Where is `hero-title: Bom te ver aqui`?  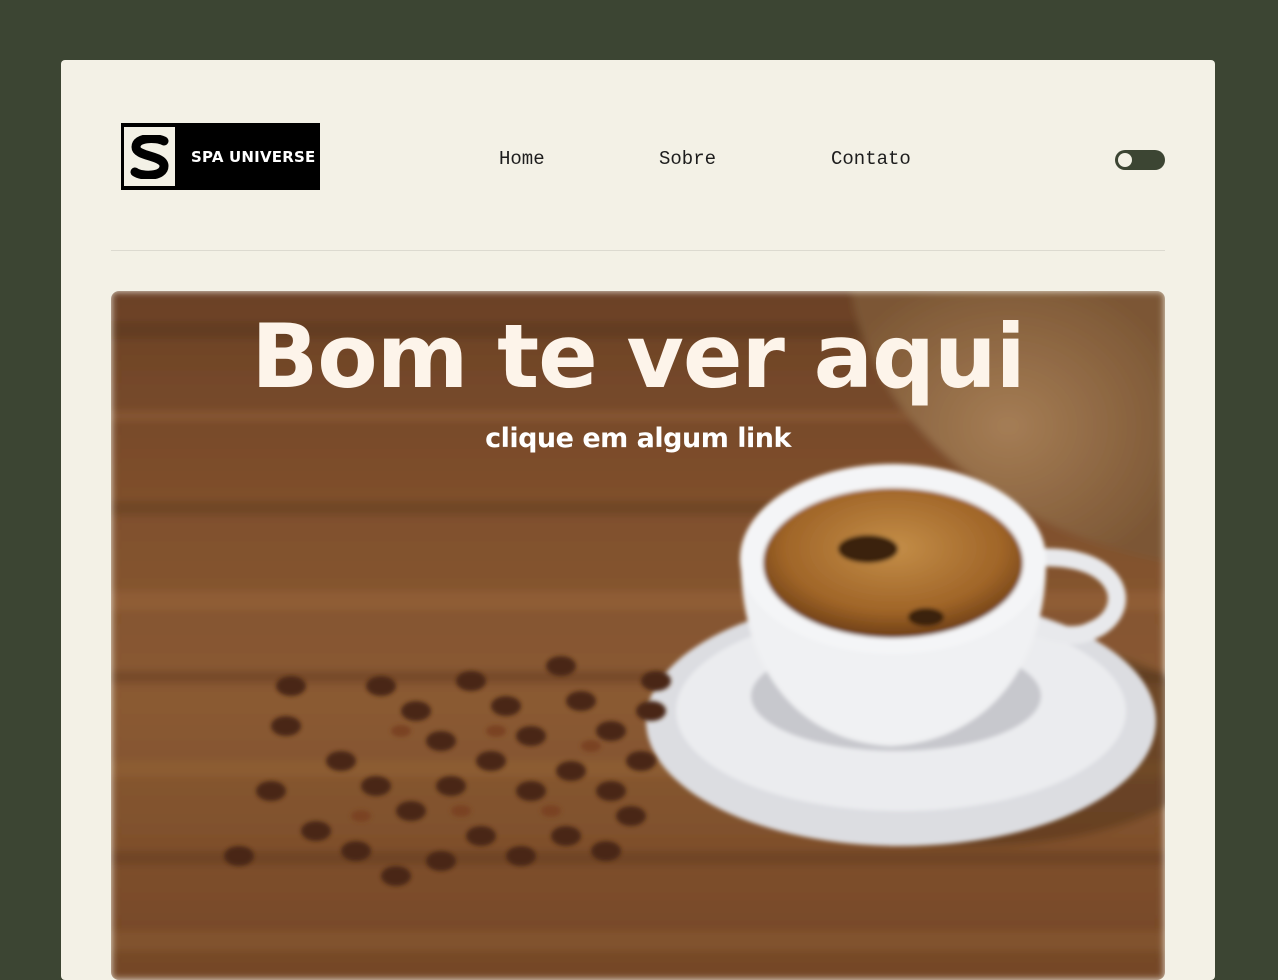
hero-title: Bom te ver aqui is located at coordinates (638, 356).